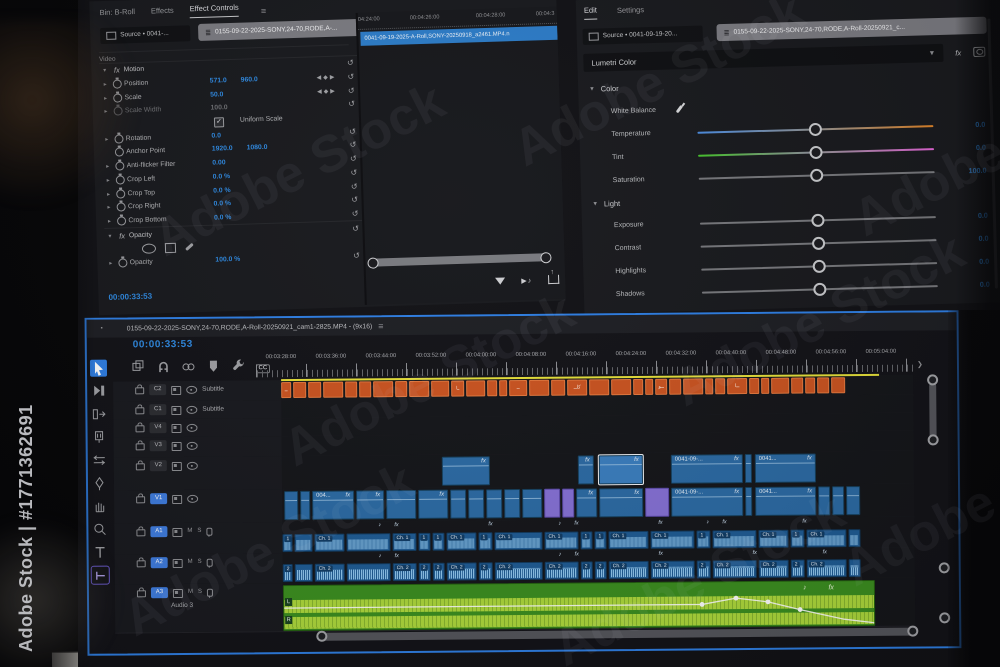  Describe the element at coordinates (190, 562) in the screenshot. I see `mute-button: M` at that location.